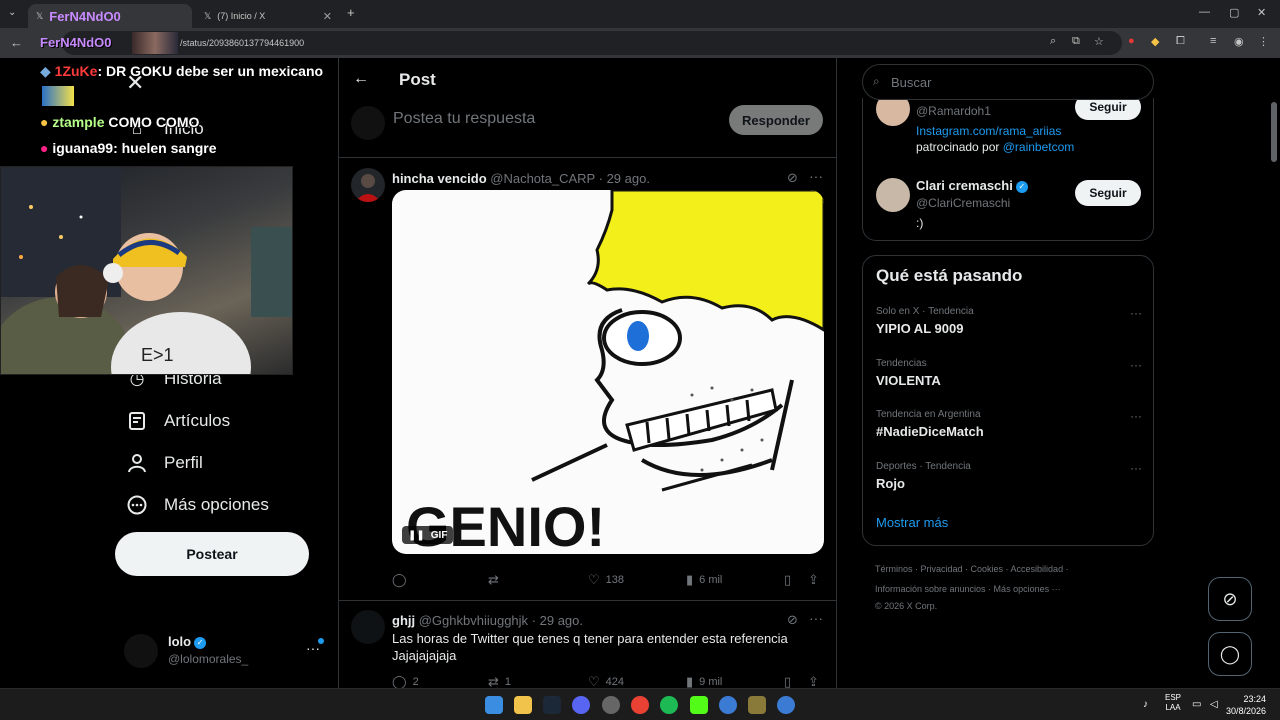  Describe the element at coordinates (542, 178) in the screenshot. I see `tweet-author-handle: @Nachota_CARP` at that location.